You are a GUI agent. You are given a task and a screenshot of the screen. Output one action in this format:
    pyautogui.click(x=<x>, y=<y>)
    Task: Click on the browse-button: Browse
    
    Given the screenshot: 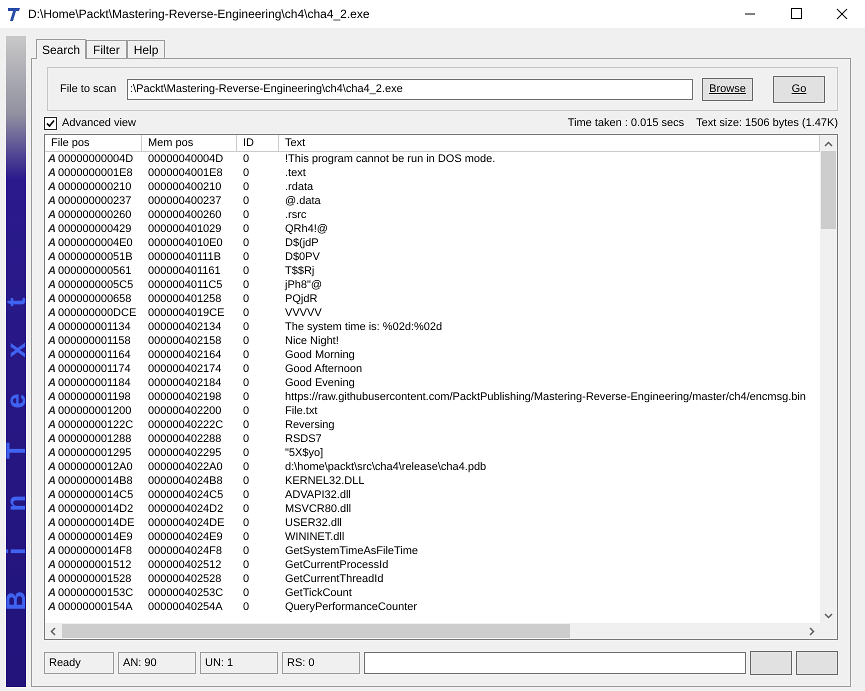 What is the action you would take?
    pyautogui.click(x=727, y=89)
    